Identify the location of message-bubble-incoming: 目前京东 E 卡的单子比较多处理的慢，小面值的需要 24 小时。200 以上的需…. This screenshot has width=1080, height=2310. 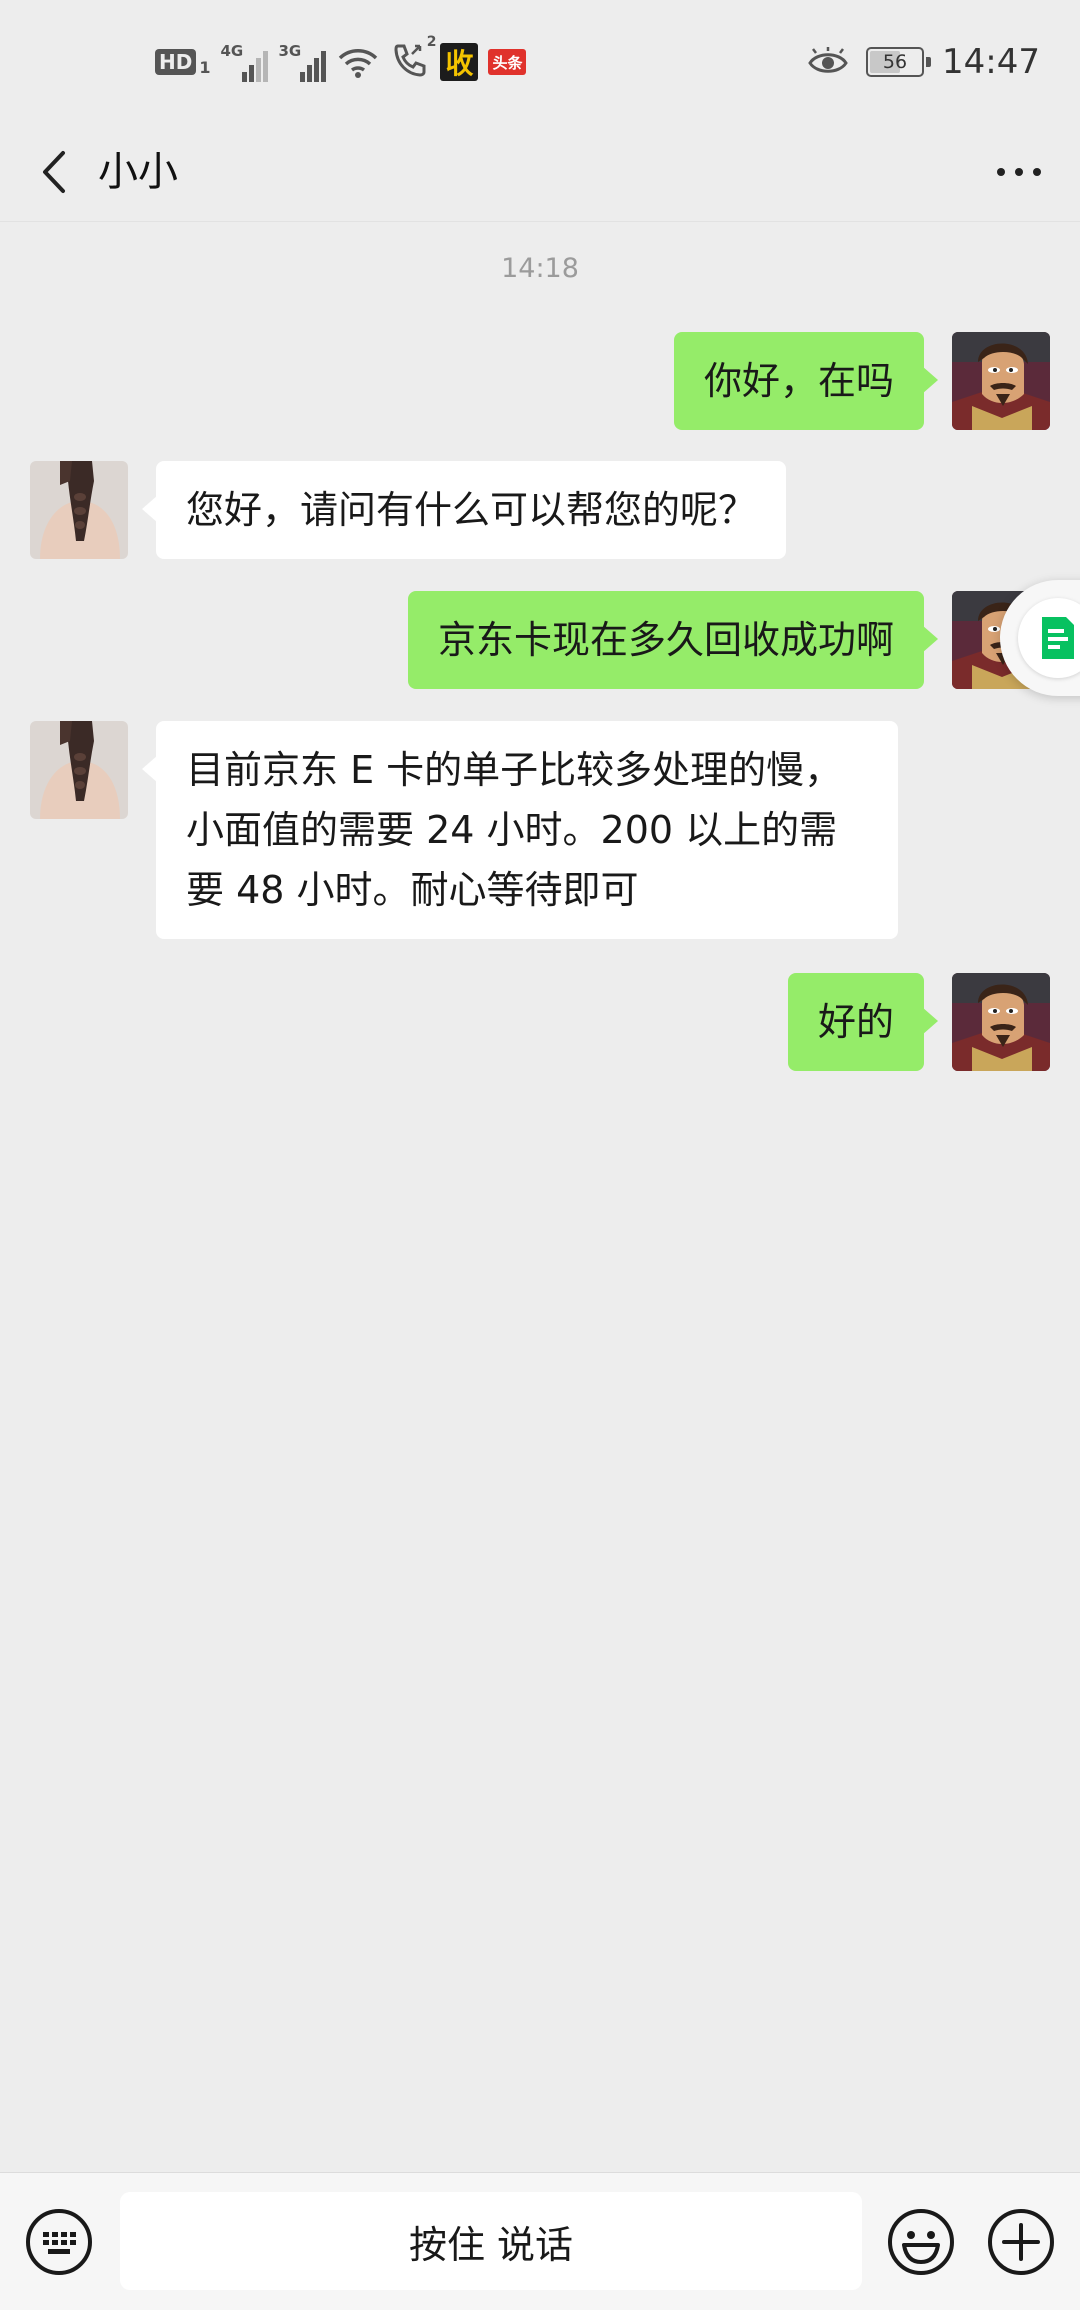
(520, 830).